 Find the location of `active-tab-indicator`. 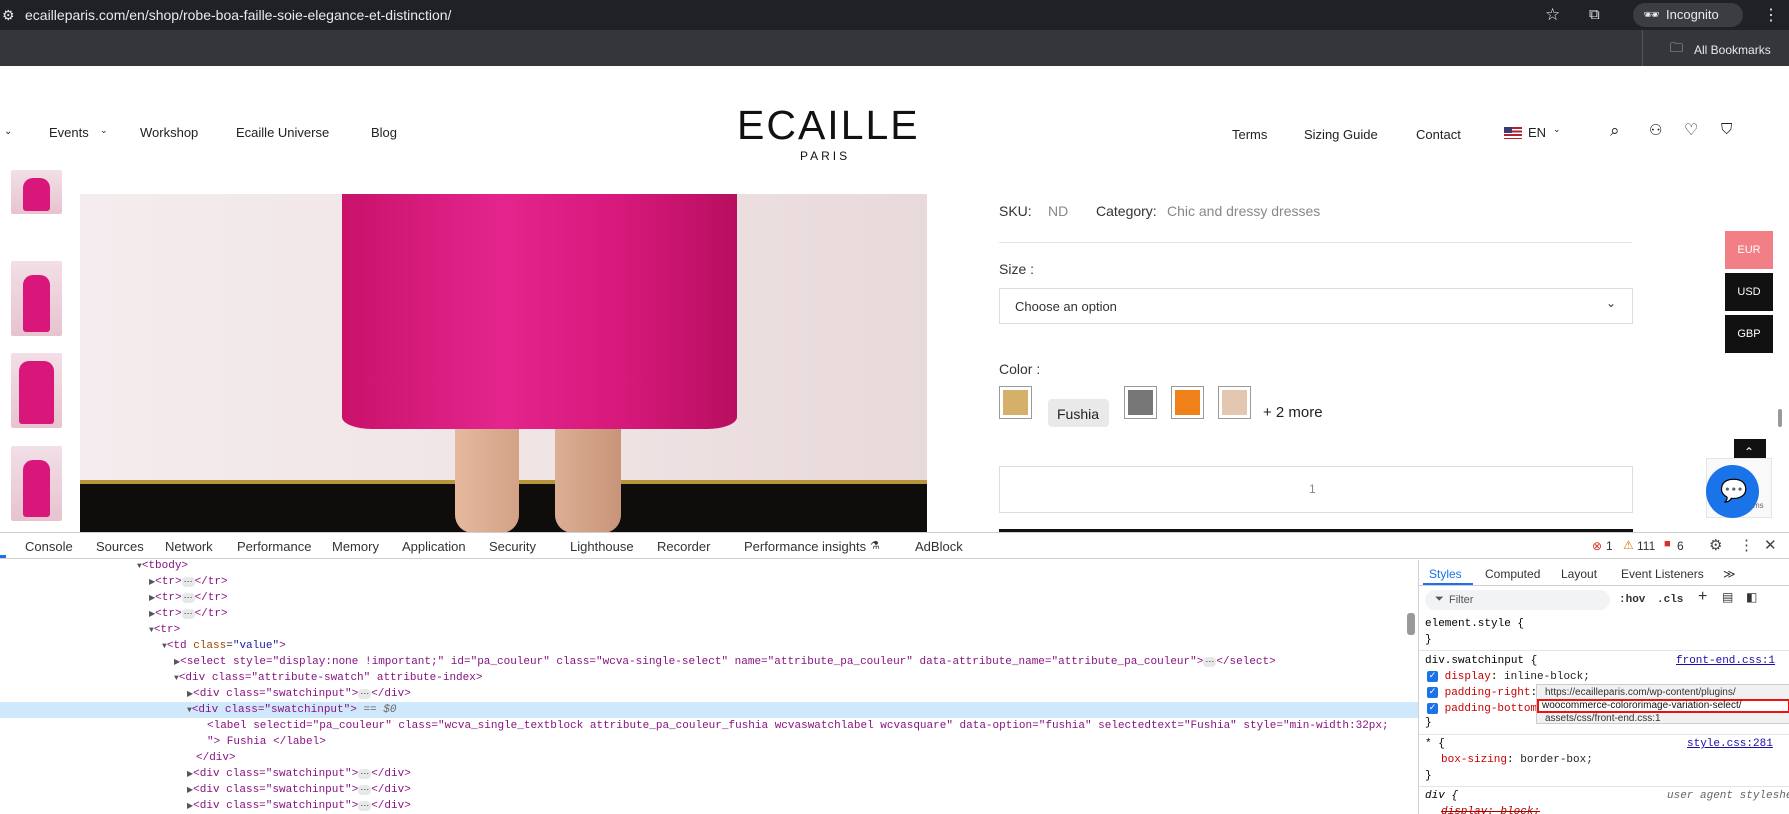

active-tab-indicator is located at coordinates (3, 556).